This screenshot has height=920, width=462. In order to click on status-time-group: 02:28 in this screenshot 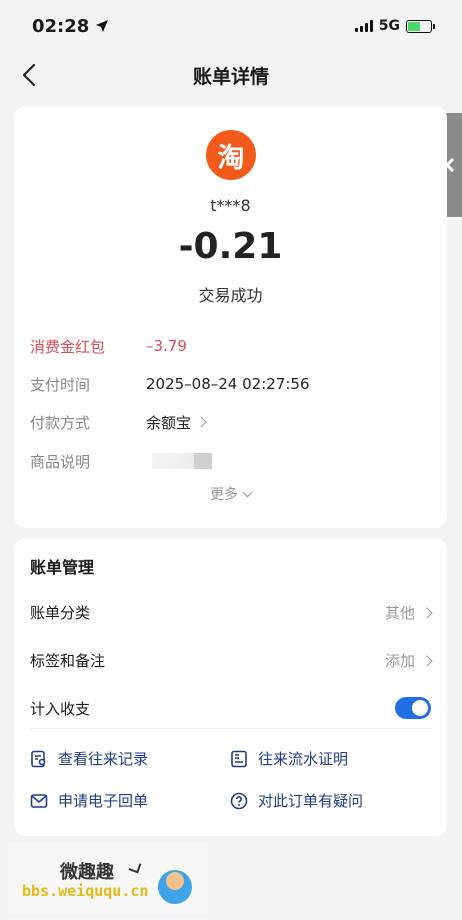, I will do `click(70, 26)`.